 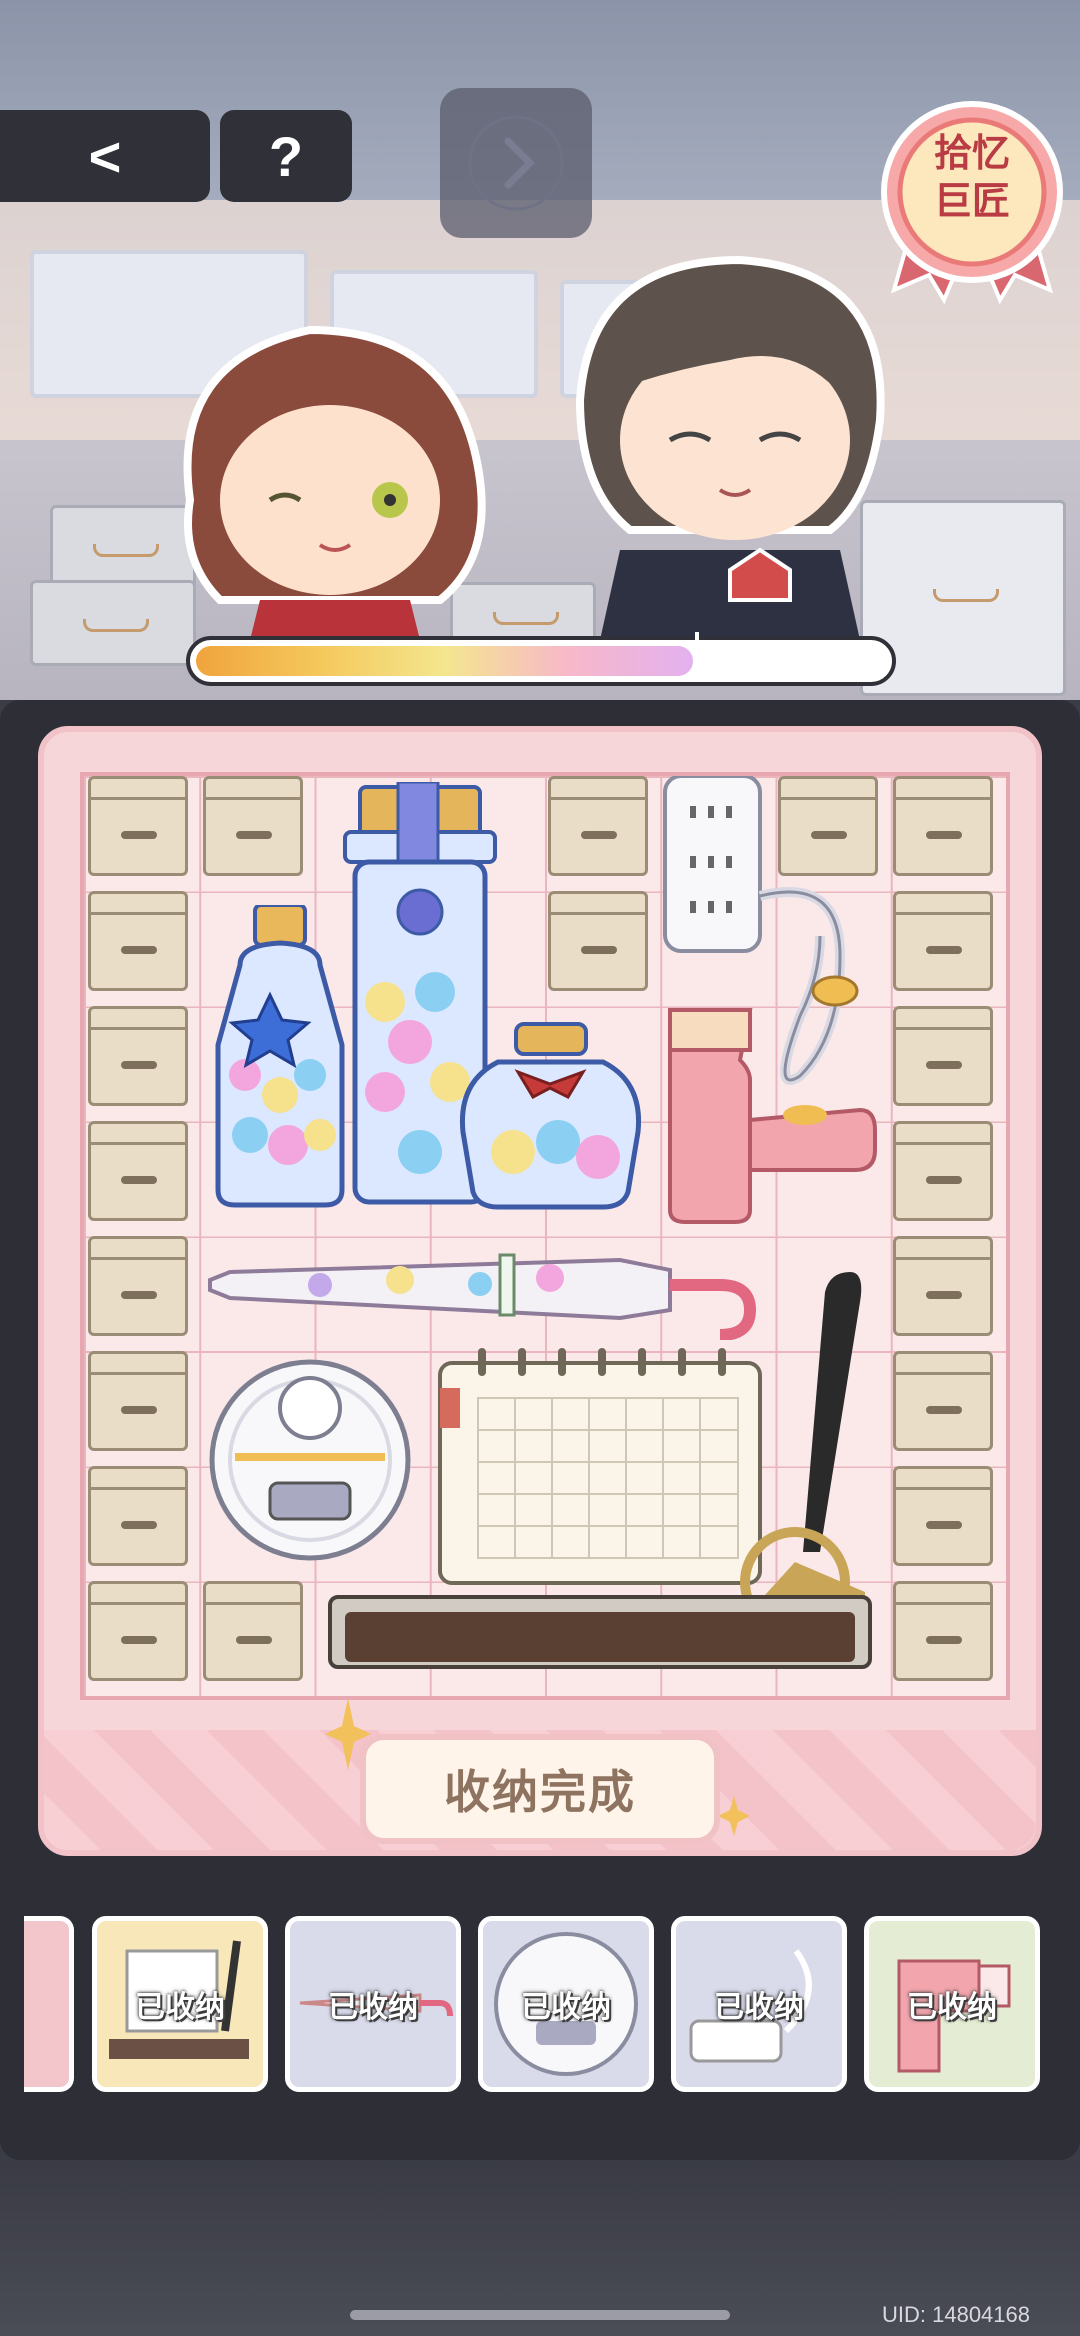 I want to click on achievement-badge: 拾忆 巨匠, so click(x=972, y=205).